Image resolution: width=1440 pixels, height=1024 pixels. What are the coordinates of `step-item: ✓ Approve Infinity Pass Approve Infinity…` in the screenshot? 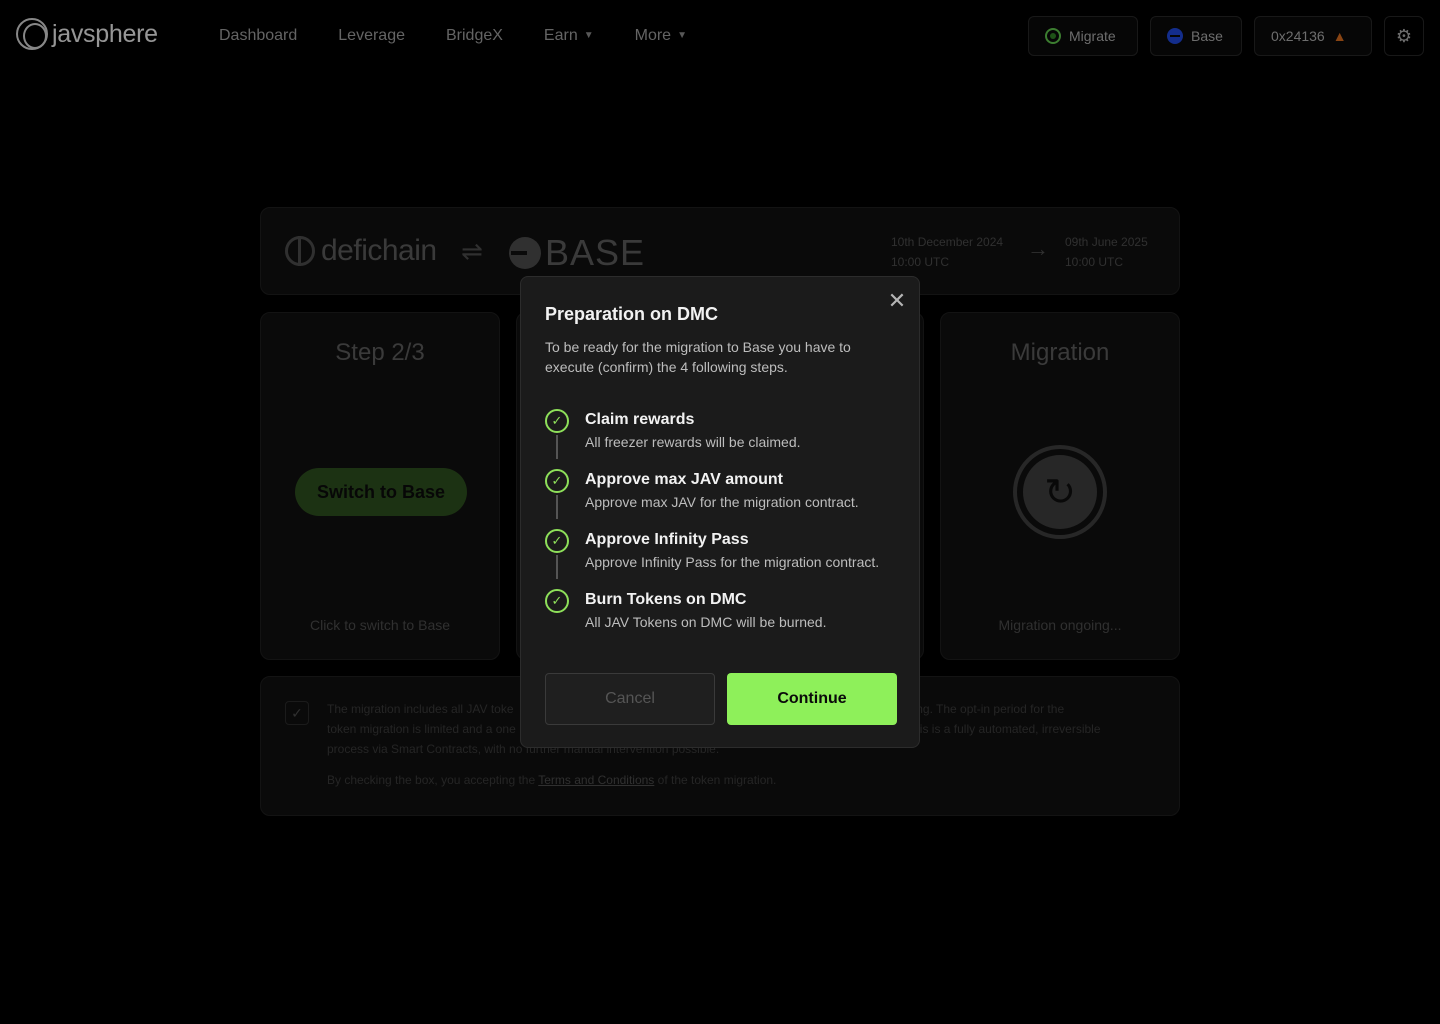 It's located at (725, 559).